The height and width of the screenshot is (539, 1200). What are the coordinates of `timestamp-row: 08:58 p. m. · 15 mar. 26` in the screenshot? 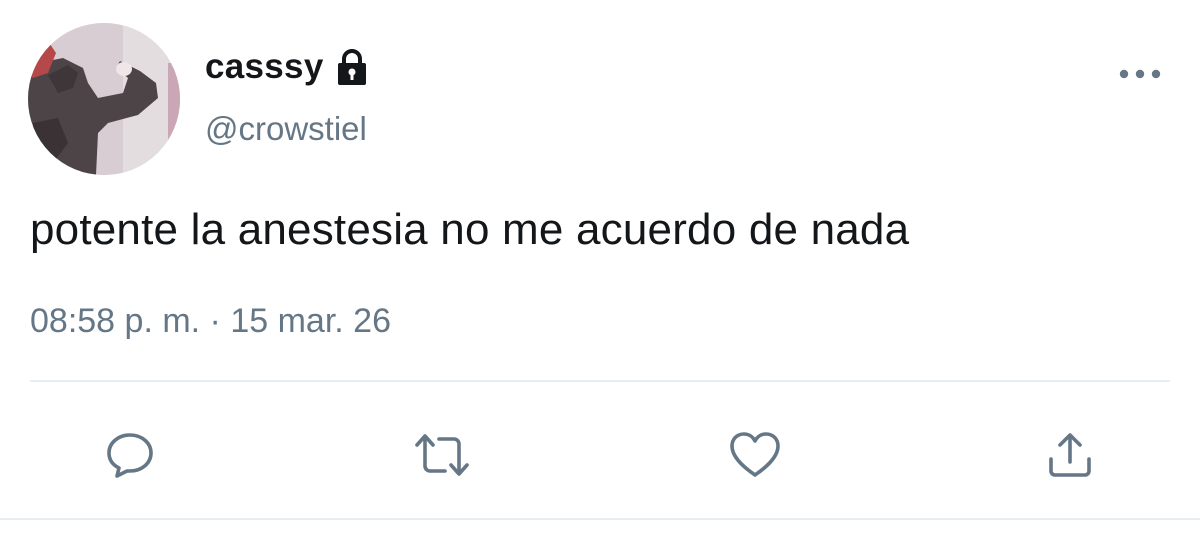 It's located at (210, 321).